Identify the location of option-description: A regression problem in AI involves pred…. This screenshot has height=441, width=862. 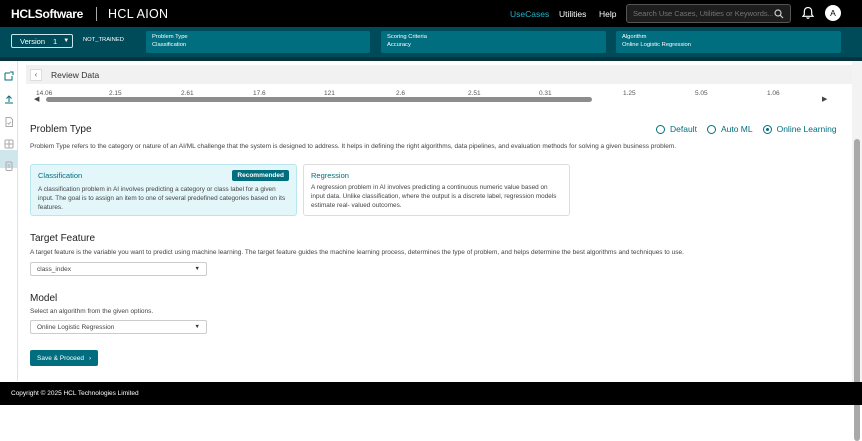
(434, 196).